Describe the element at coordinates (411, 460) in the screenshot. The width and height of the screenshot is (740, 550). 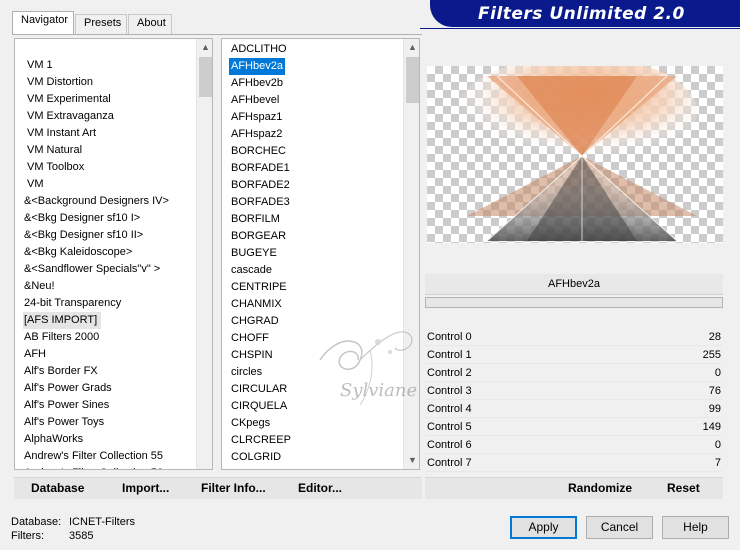
I see `scroll-down-icon: ▼` at that location.